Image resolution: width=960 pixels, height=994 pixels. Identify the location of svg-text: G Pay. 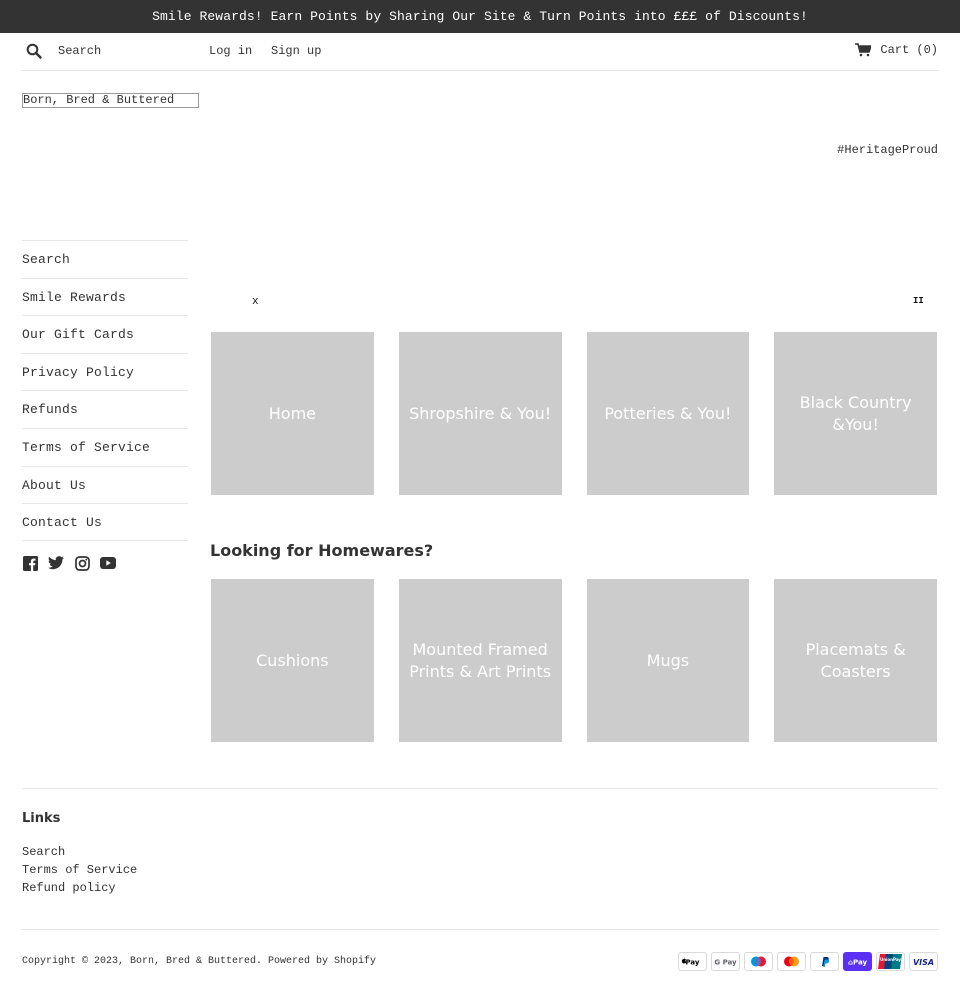
(725, 963).